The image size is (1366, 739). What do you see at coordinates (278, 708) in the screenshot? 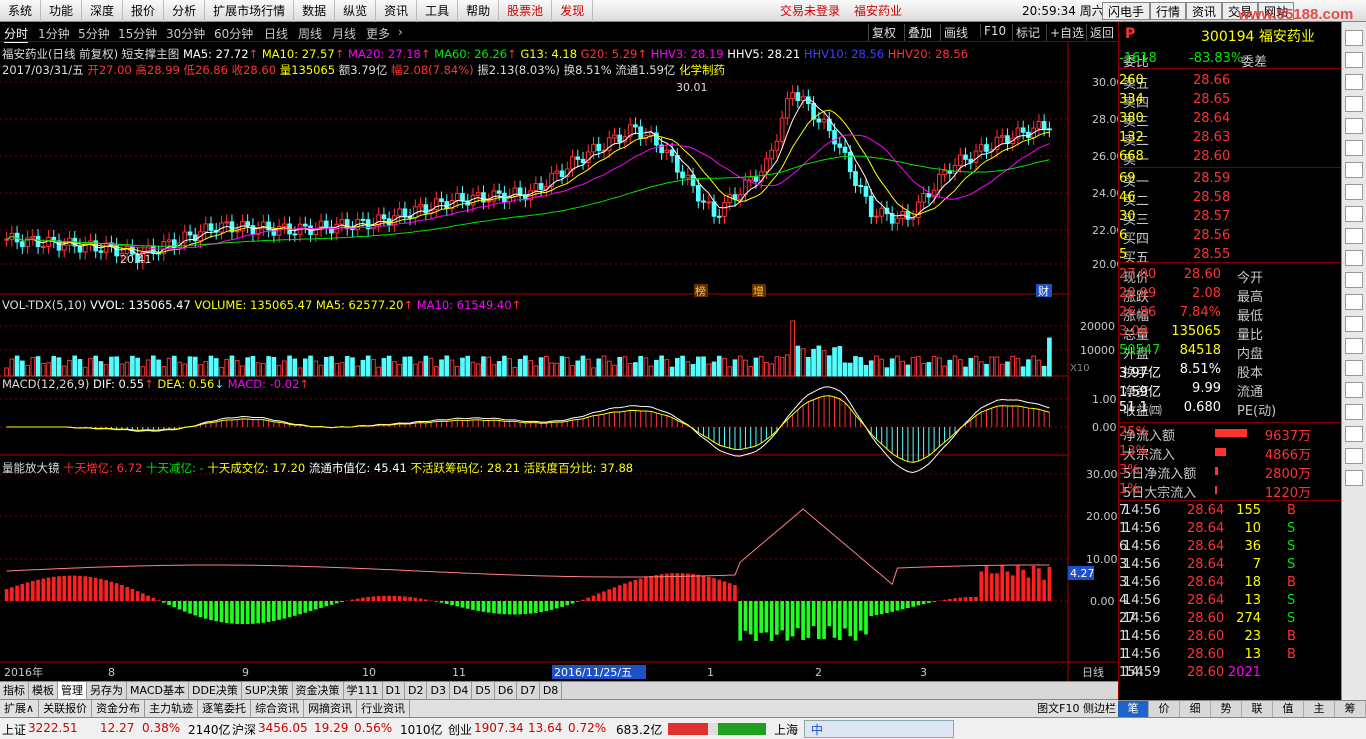
I see `extension-tab: 综合资讯` at bounding box center [278, 708].